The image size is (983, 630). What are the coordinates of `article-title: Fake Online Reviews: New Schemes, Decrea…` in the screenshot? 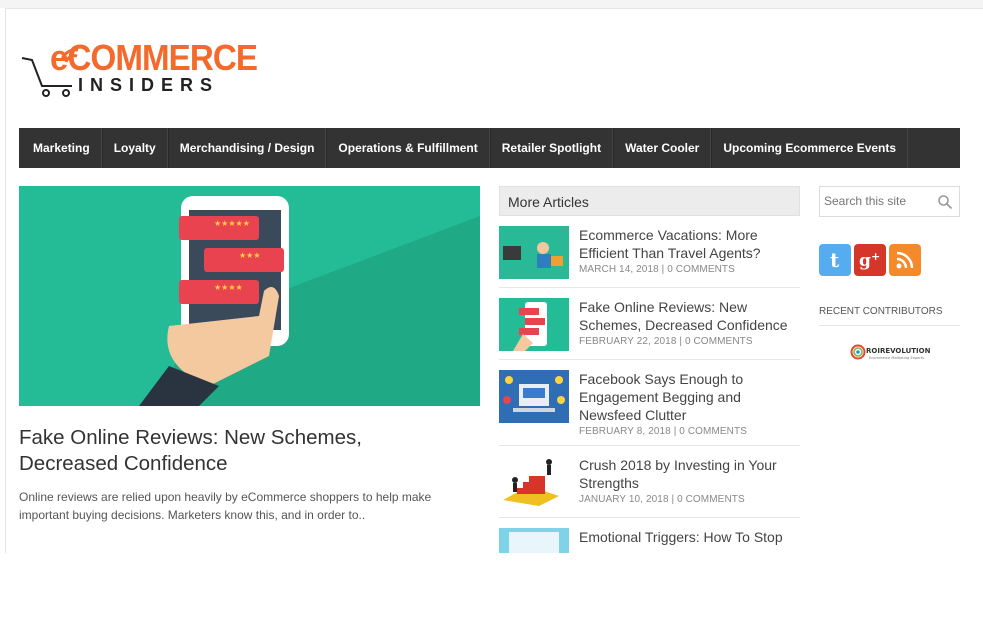 It's located at (689, 316).